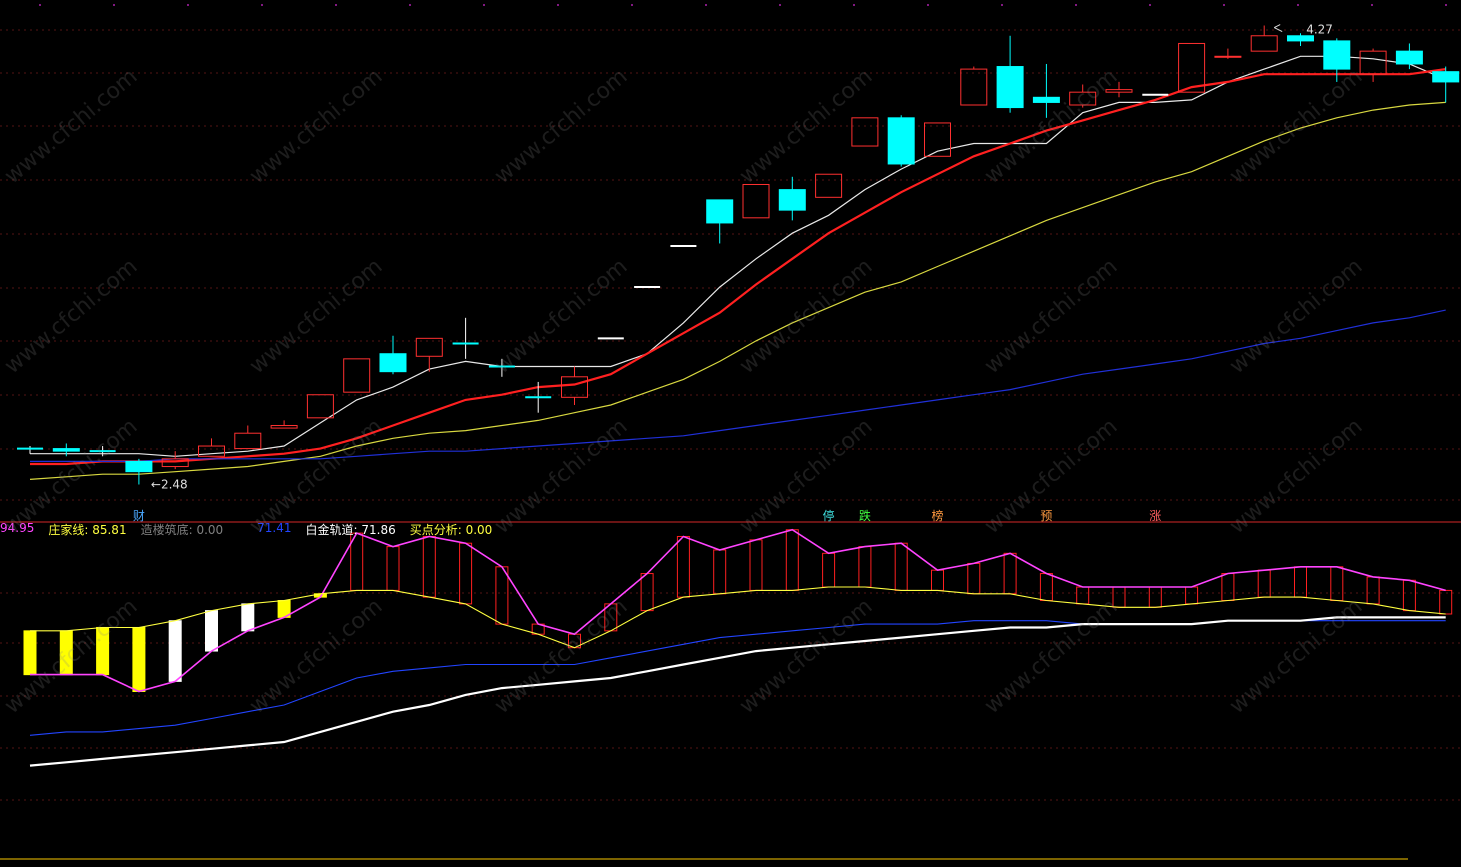  What do you see at coordinates (109, 530) in the screenshot?
I see `indicator-value: 85.81` at bounding box center [109, 530].